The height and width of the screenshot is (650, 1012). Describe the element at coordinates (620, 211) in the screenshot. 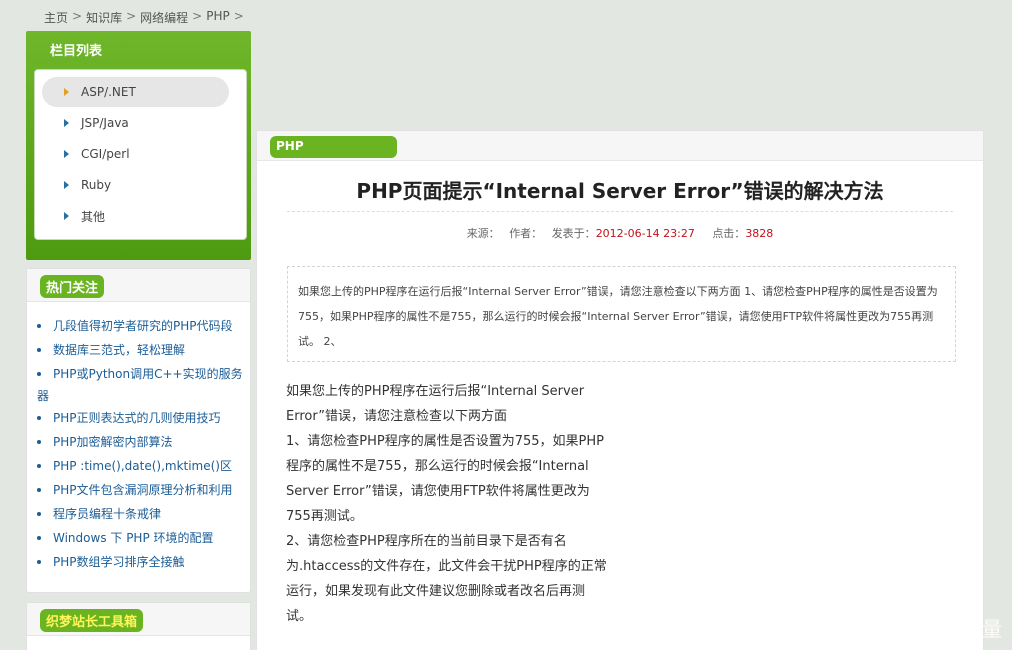

I see `title-divider` at that location.